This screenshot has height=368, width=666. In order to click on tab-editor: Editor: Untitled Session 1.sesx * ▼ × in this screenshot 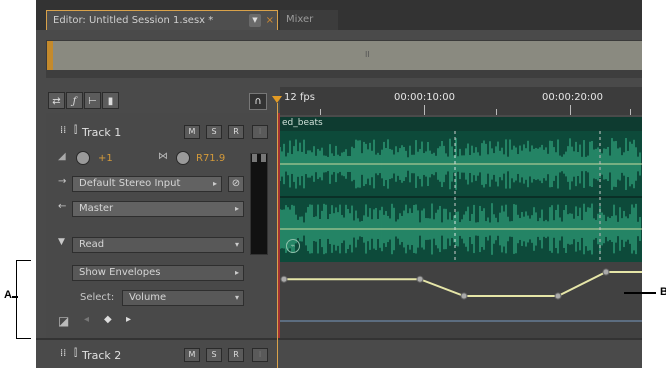, I will do `click(162, 20)`.